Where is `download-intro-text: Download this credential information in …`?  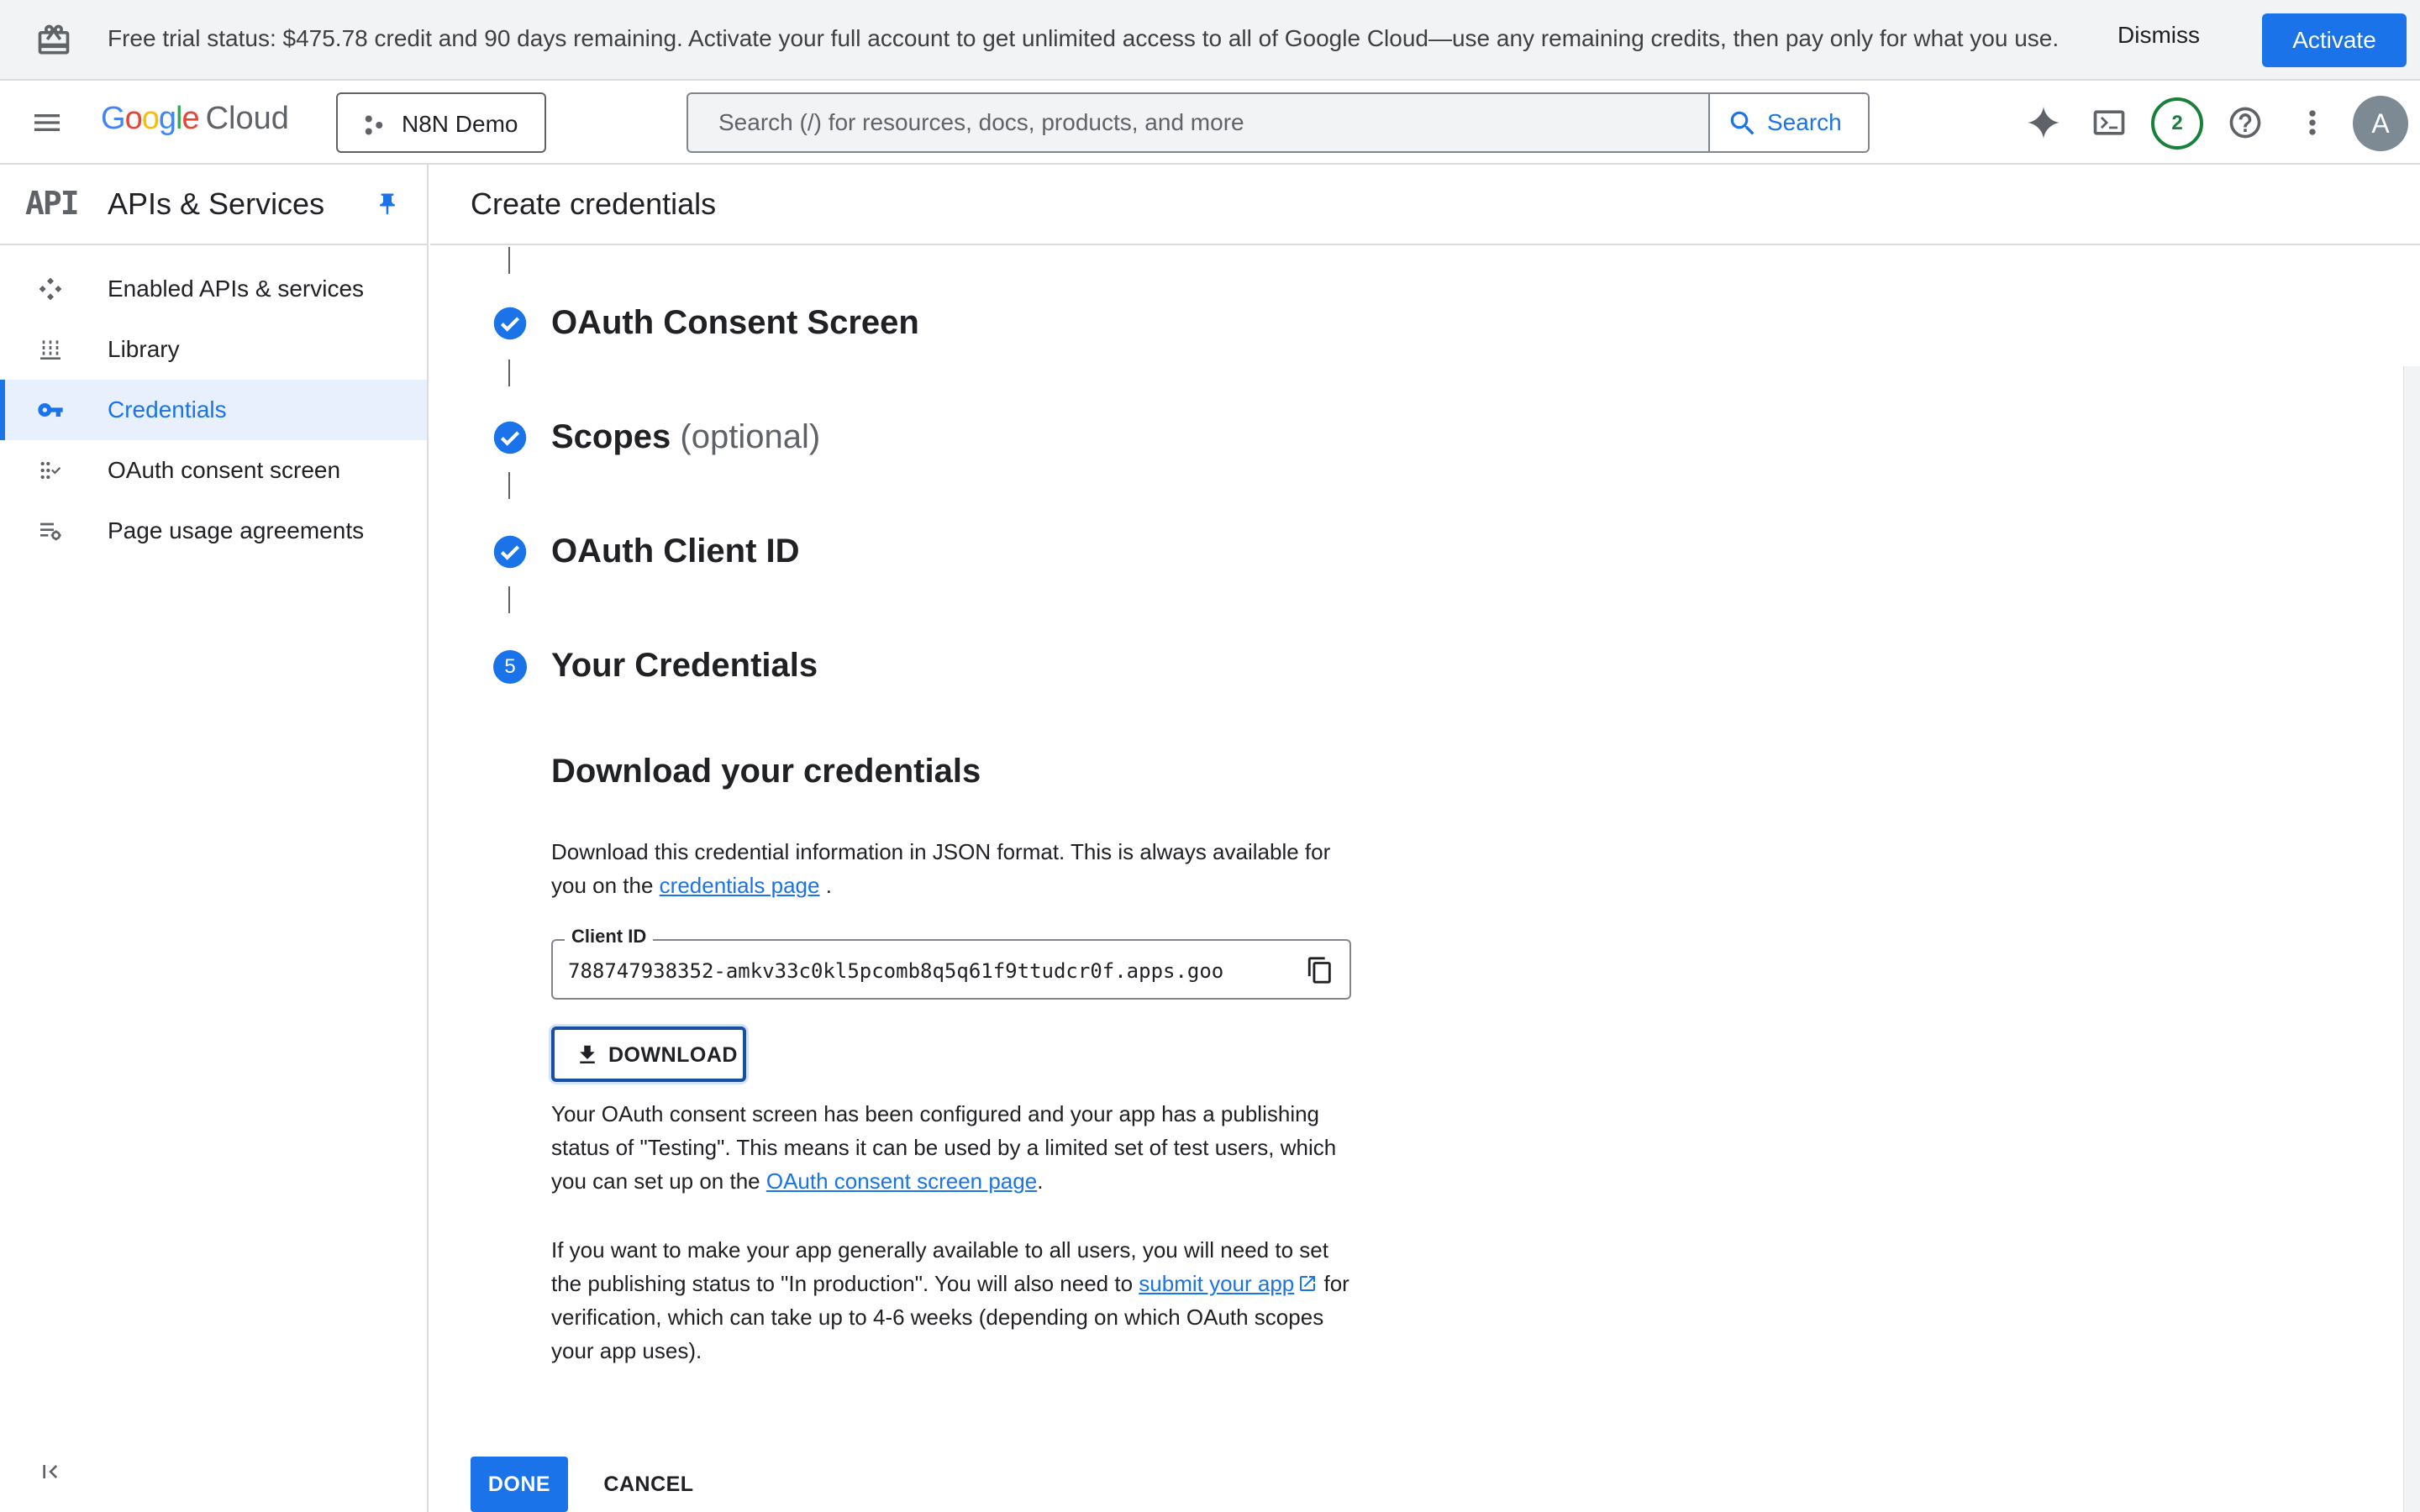
download-intro-text: Download this credential information in … is located at coordinates (955, 868).